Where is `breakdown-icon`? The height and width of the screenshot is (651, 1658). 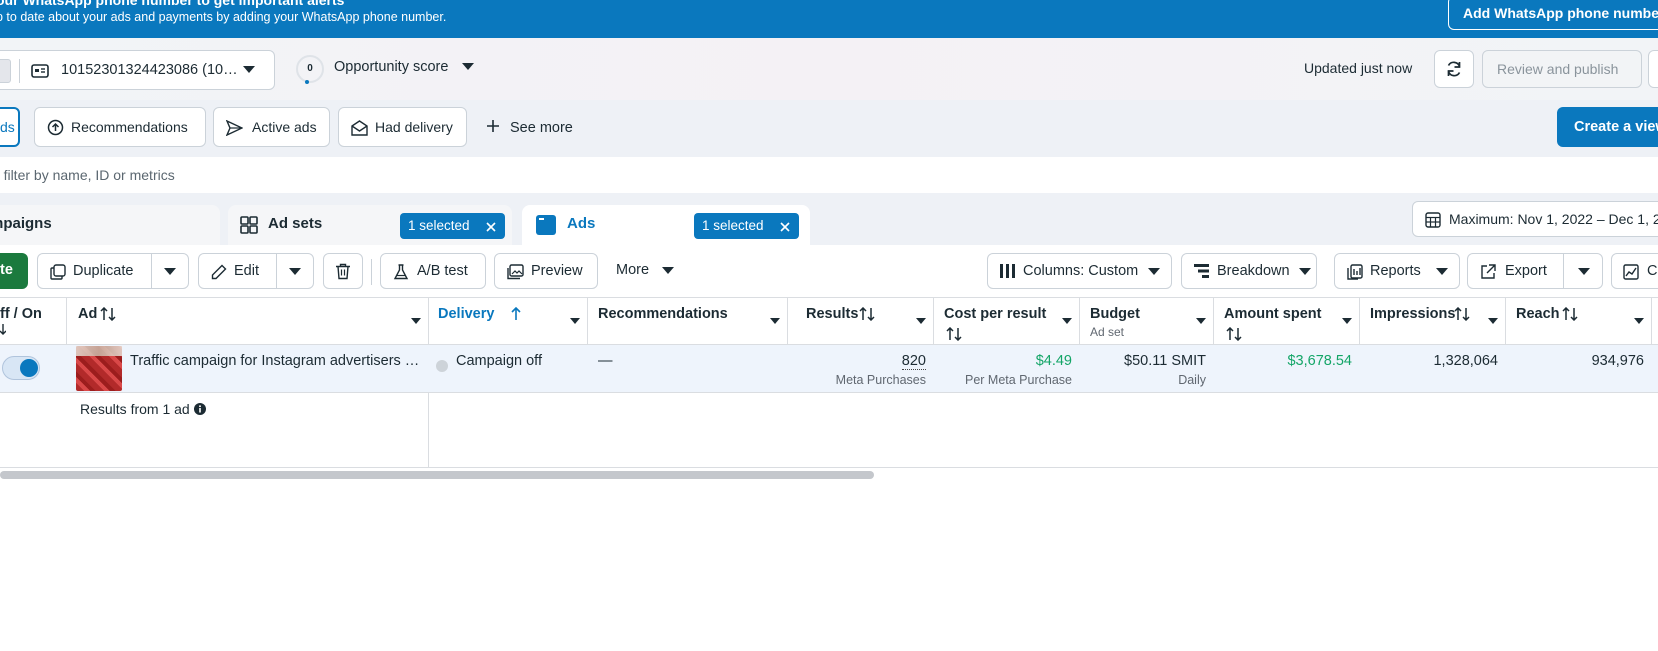
breakdown-icon is located at coordinates (1202, 271).